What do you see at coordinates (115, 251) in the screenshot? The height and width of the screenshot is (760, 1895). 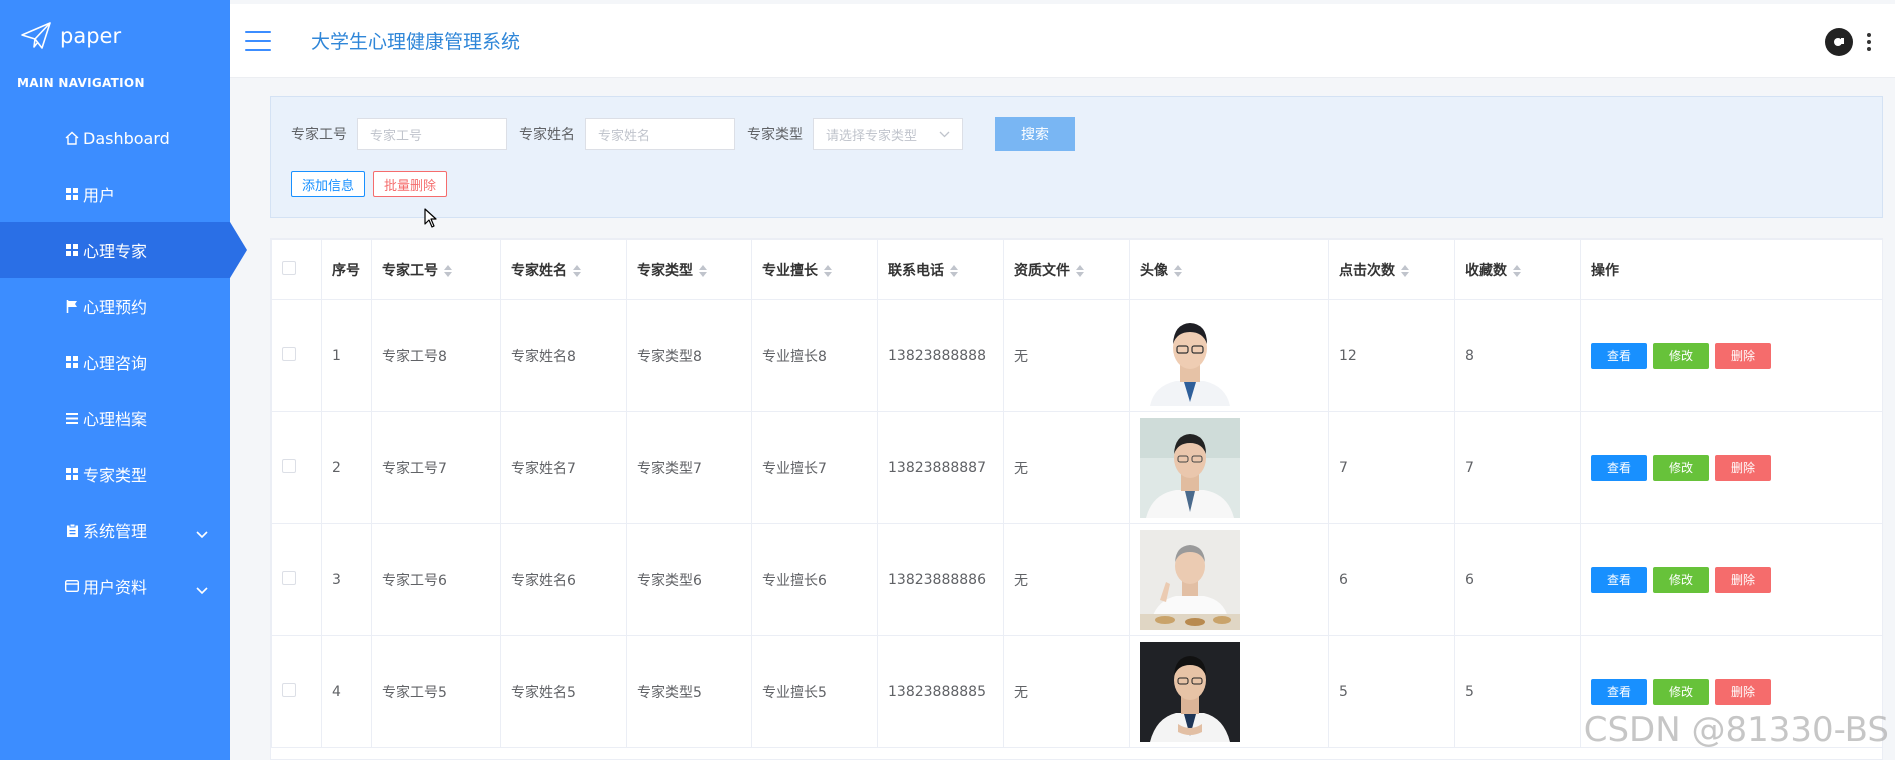 I see `sidebar-item-label: 心理专家` at bounding box center [115, 251].